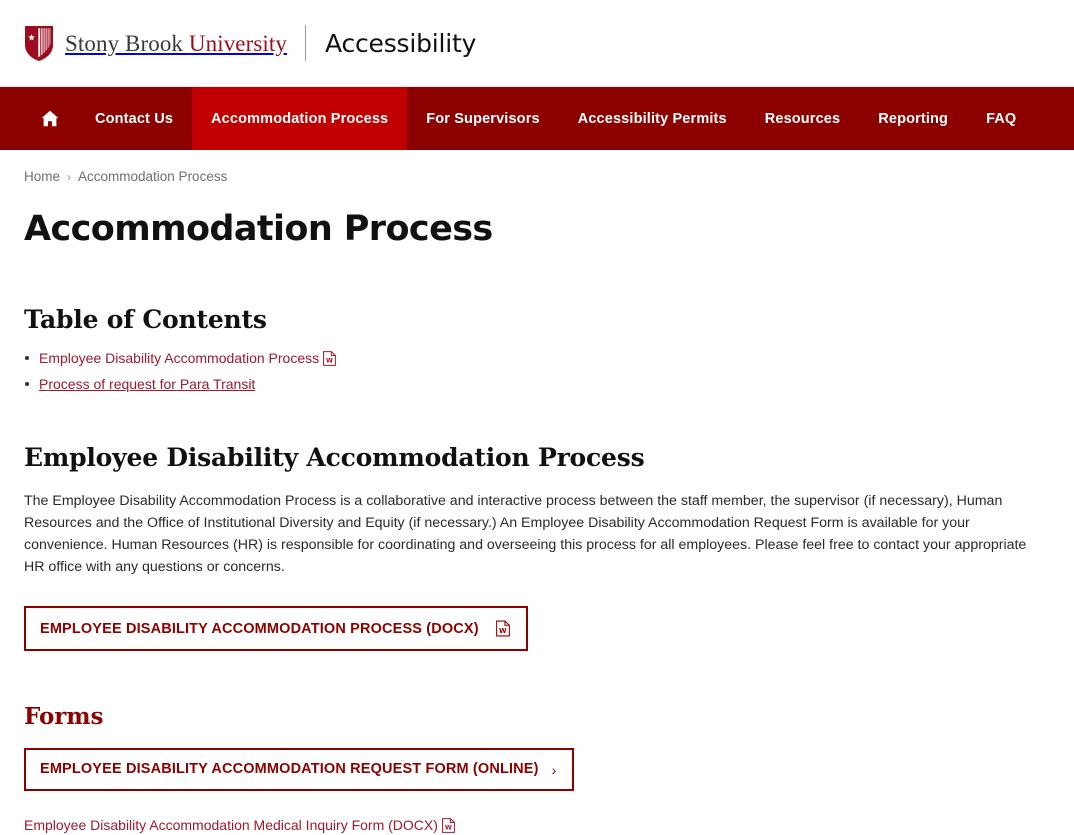 The width and height of the screenshot is (1074, 835). I want to click on nav-item-accessibility-permits: Accessibility Permits, so click(652, 118).